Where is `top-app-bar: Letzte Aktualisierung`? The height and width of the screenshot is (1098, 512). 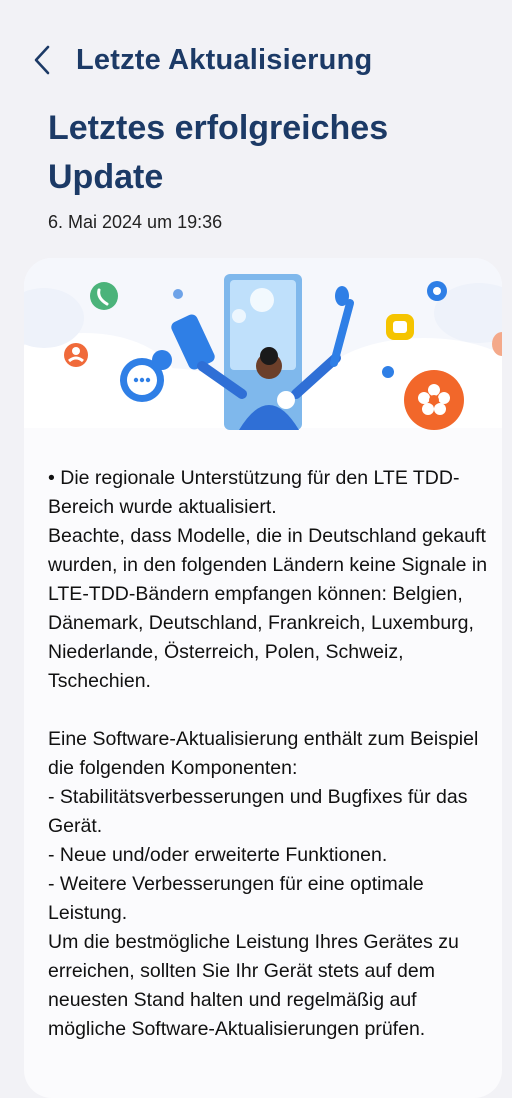
top-app-bar: Letzte Aktualisierung is located at coordinates (256, 60).